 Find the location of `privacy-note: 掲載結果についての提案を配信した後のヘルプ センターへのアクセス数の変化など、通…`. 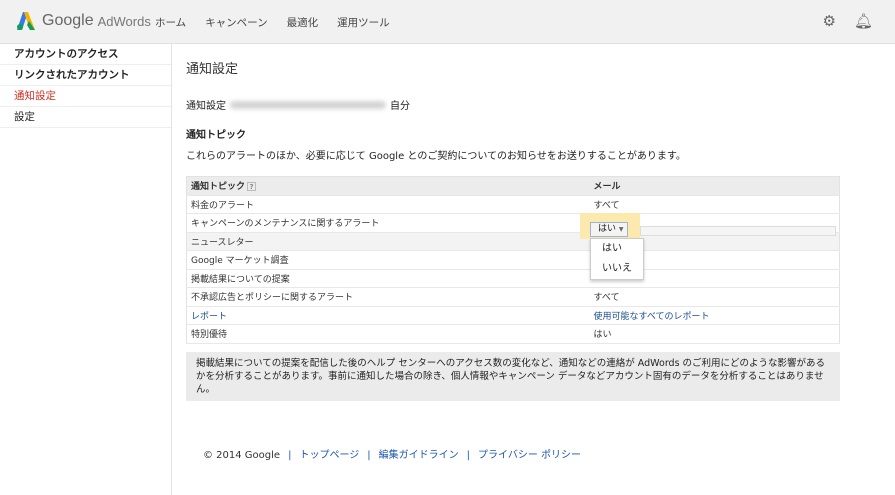

privacy-note: 掲載結果についての提案を配信した後のヘルプ センターへのアクセス数の変化など、通… is located at coordinates (513, 376).